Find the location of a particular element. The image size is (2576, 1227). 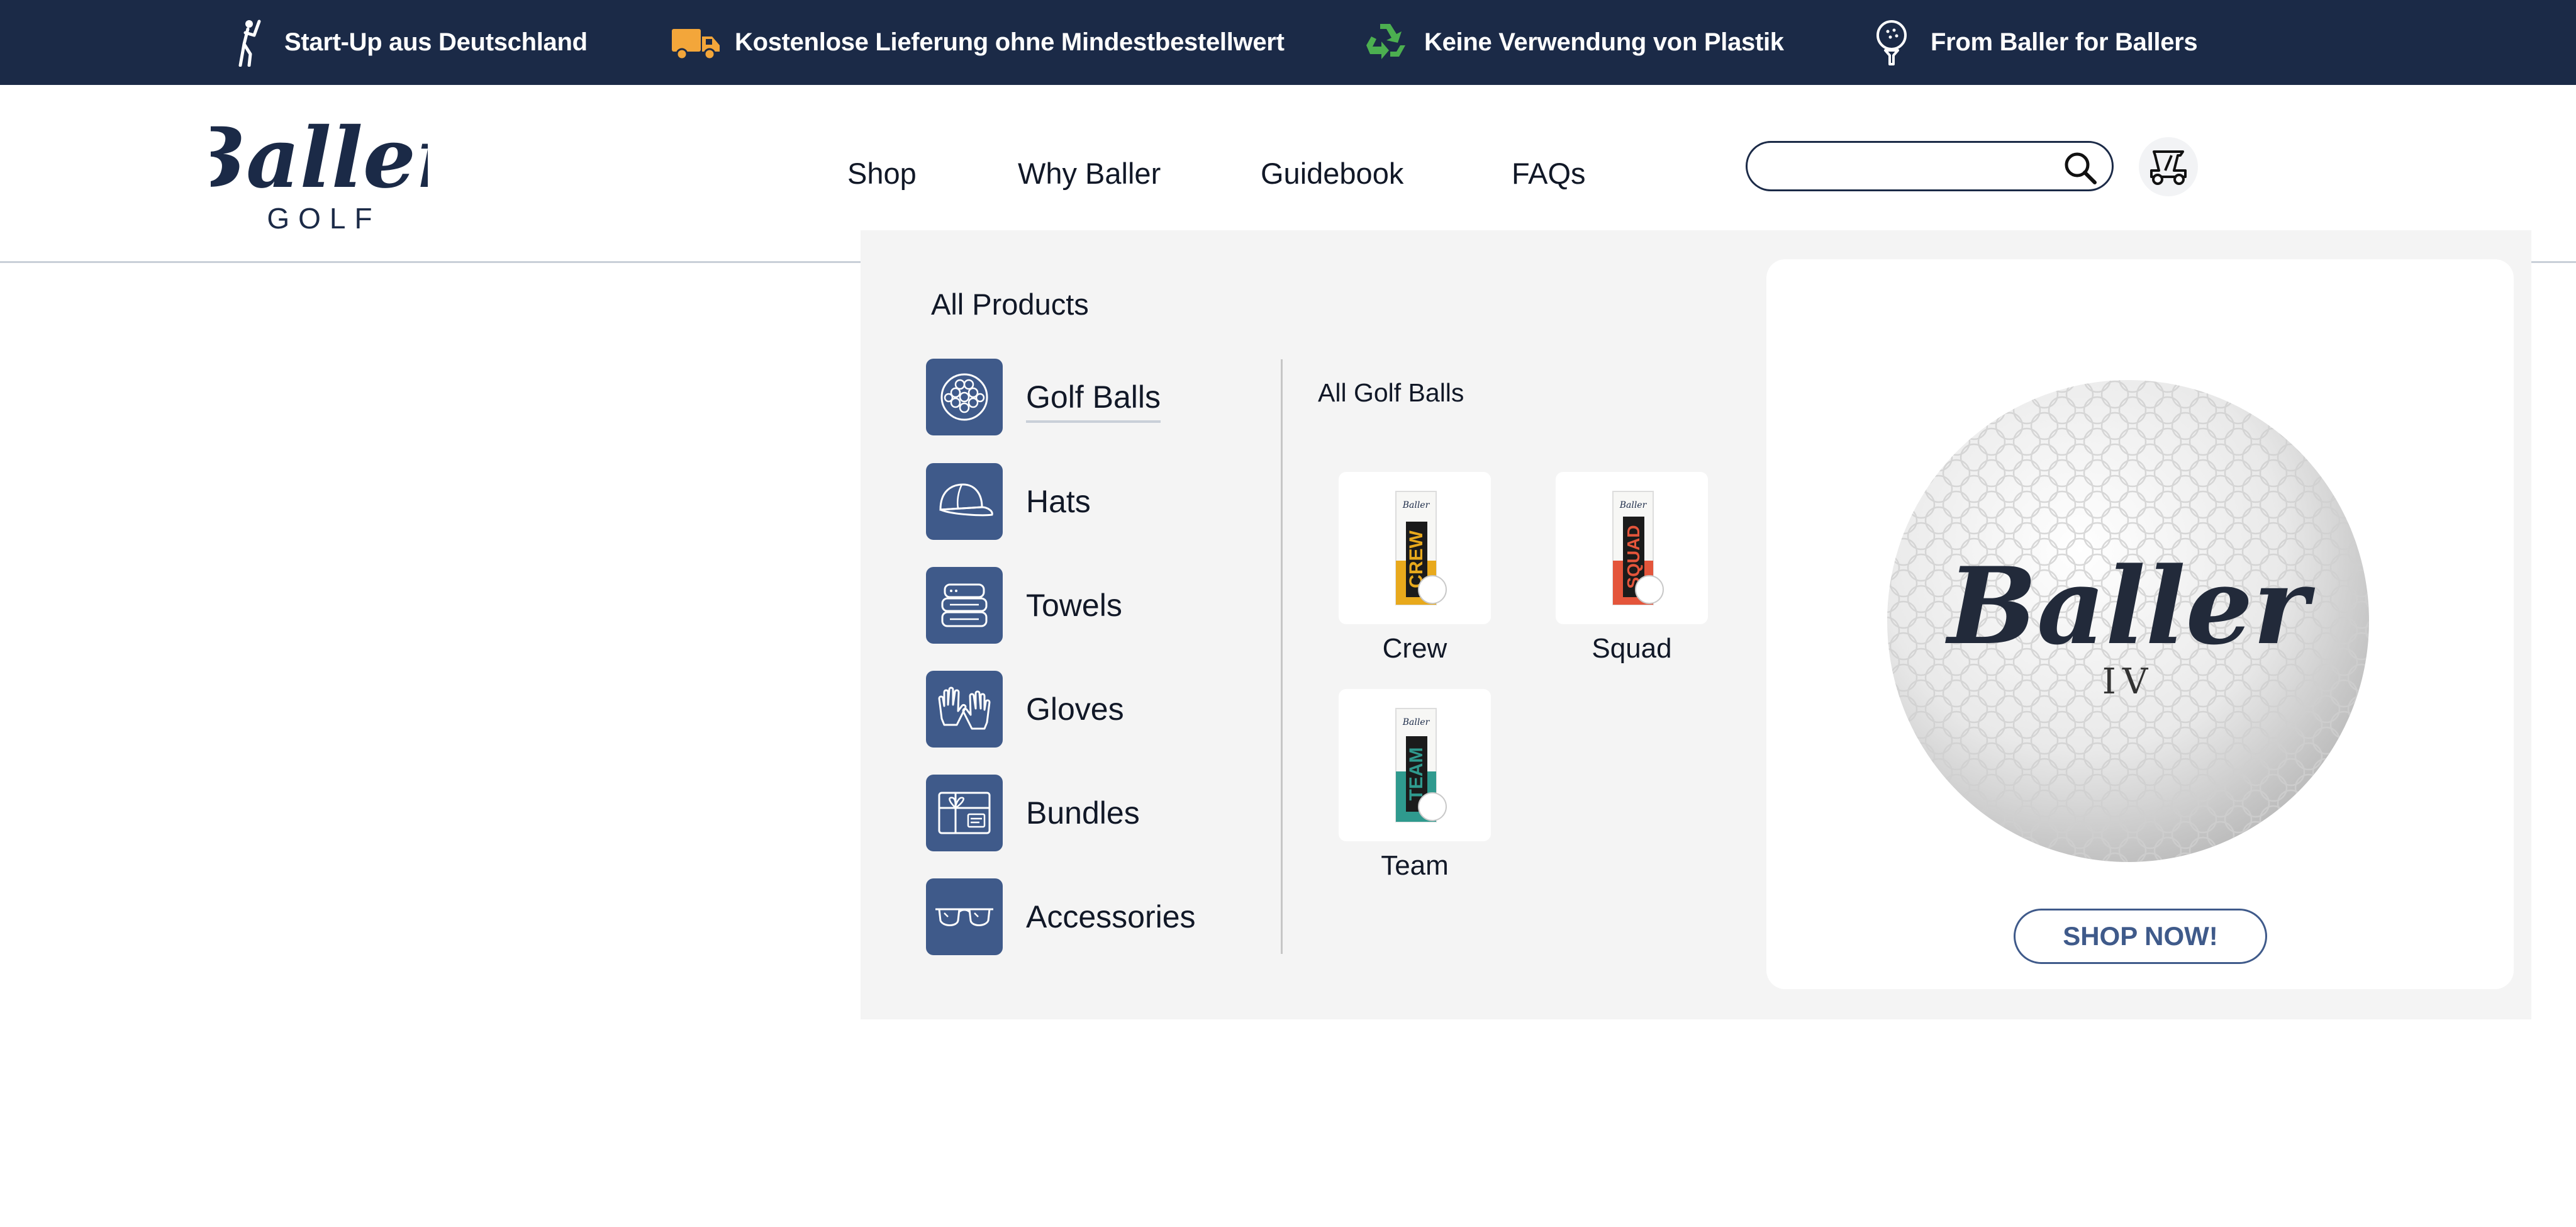

golf-cart-icon is located at coordinates (2168, 167).